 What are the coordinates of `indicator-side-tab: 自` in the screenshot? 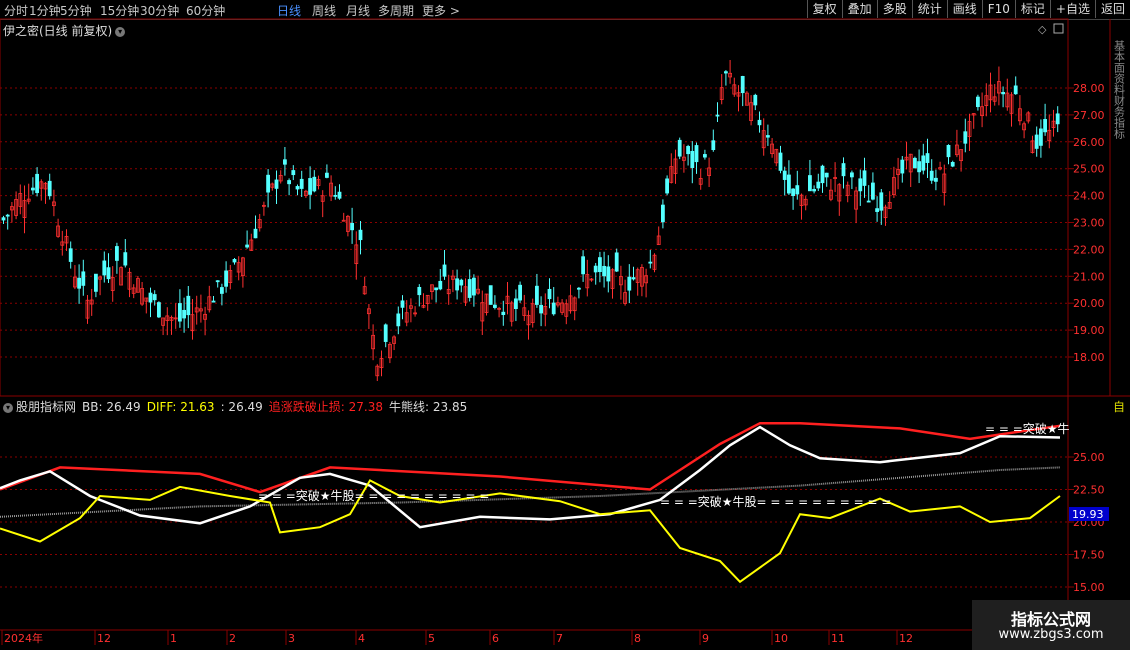 It's located at (1121, 406).